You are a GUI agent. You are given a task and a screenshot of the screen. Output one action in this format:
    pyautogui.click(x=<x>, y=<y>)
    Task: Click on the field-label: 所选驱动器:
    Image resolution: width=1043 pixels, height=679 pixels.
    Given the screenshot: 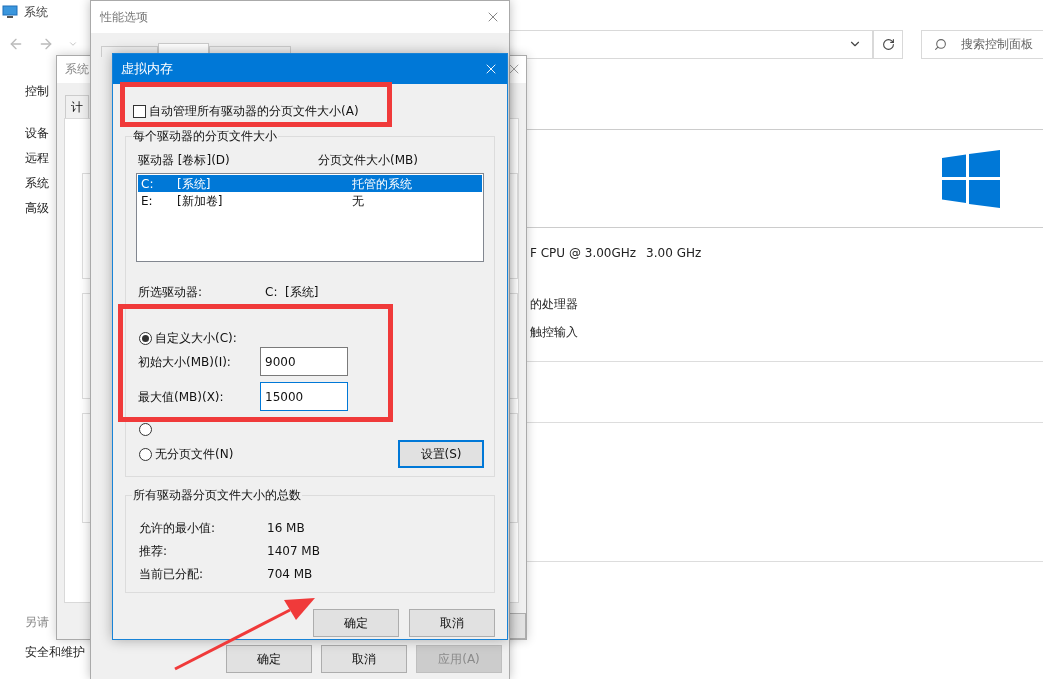 What is the action you would take?
    pyautogui.click(x=171, y=292)
    